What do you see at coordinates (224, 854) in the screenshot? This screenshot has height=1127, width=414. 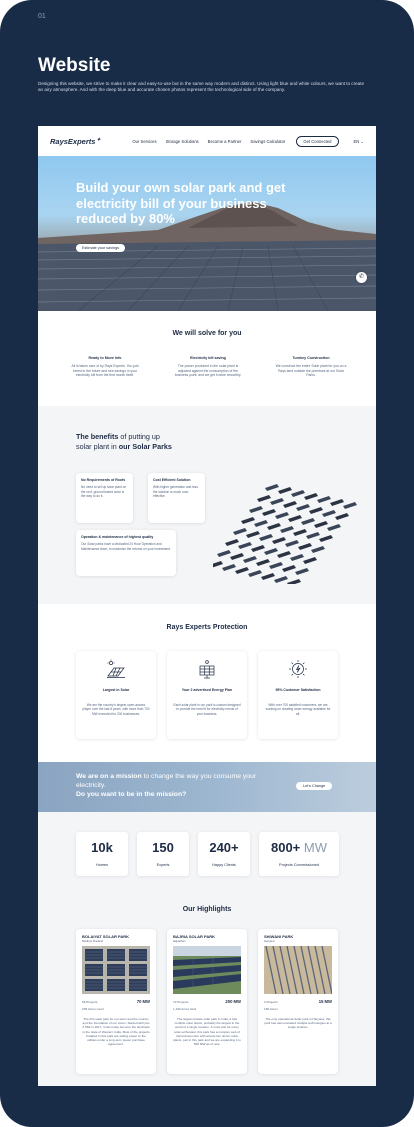 I see `stat-card: 240+ Happy Clients` at bounding box center [224, 854].